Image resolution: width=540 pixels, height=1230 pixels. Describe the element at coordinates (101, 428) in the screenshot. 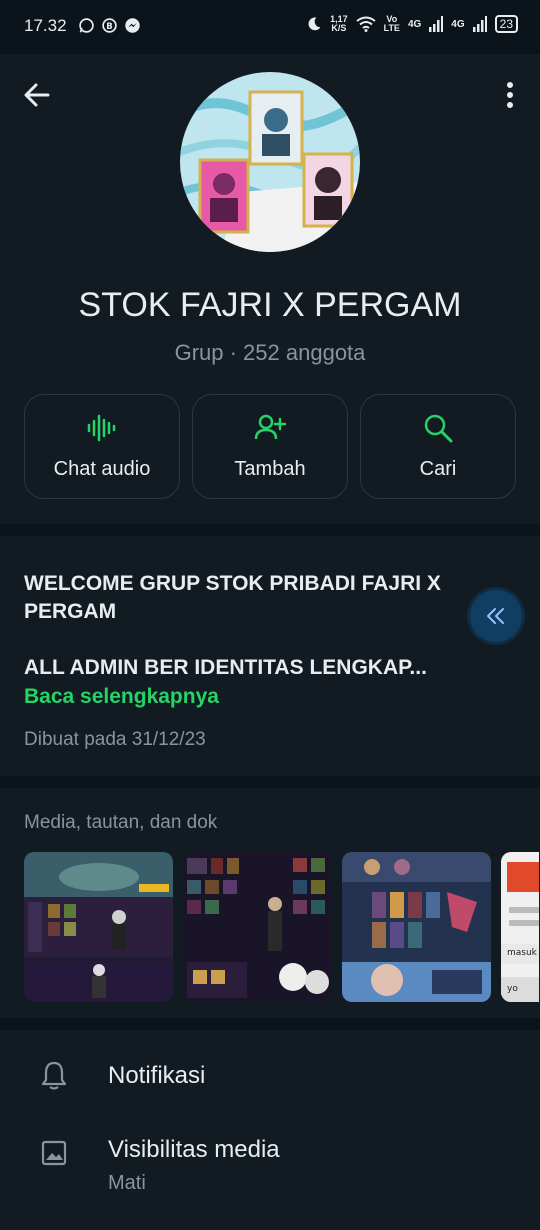

I see `audio-wave-icon` at that location.